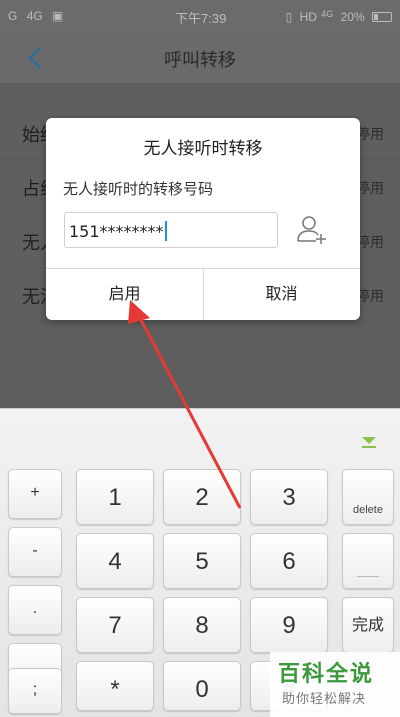 Image resolution: width=400 pixels, height=717 pixels. I want to click on key-3: 3, so click(289, 497).